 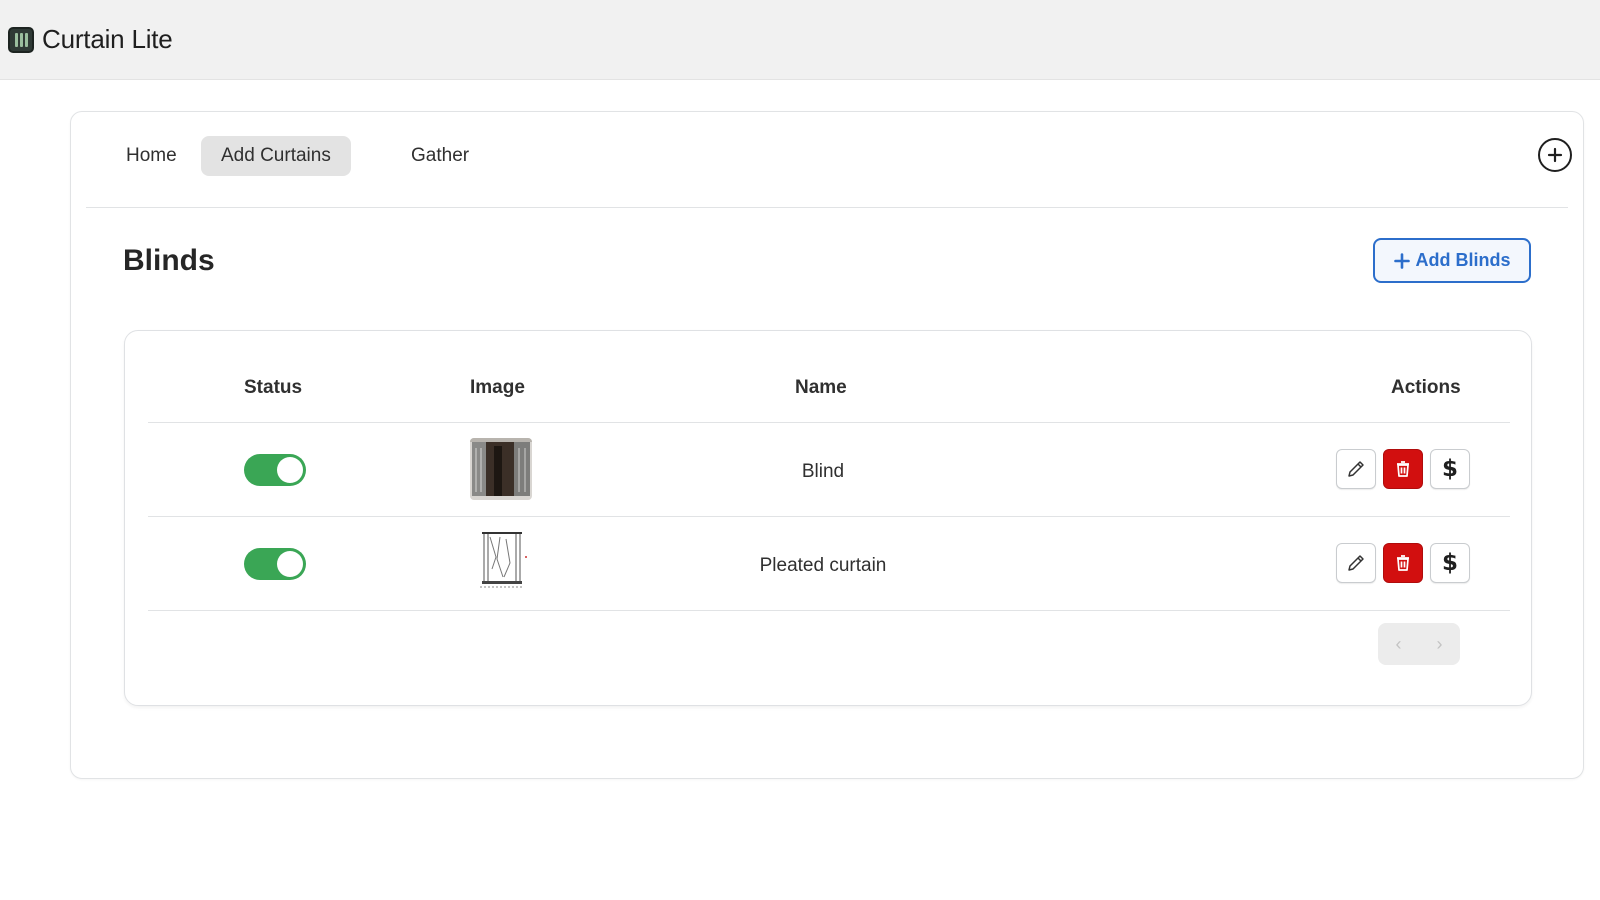 What do you see at coordinates (1555, 155) in the screenshot?
I see `plus-circle-icon` at bounding box center [1555, 155].